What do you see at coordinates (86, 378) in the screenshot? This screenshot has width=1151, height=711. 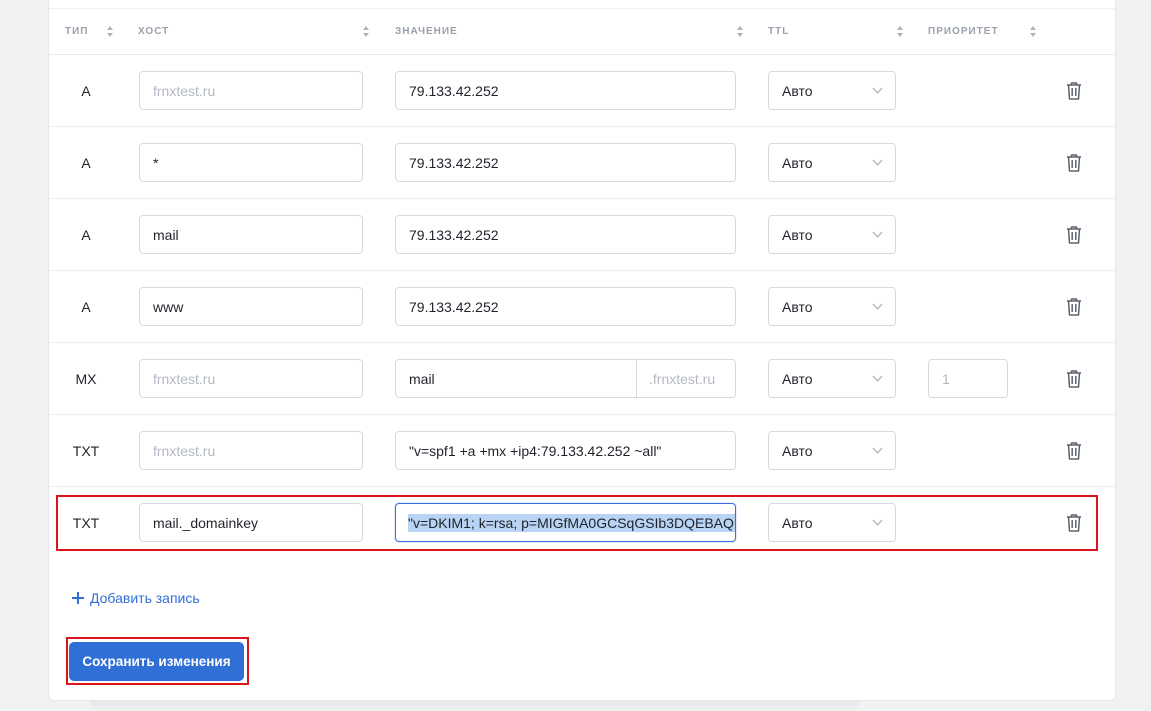 I see `record-type: MX` at bounding box center [86, 378].